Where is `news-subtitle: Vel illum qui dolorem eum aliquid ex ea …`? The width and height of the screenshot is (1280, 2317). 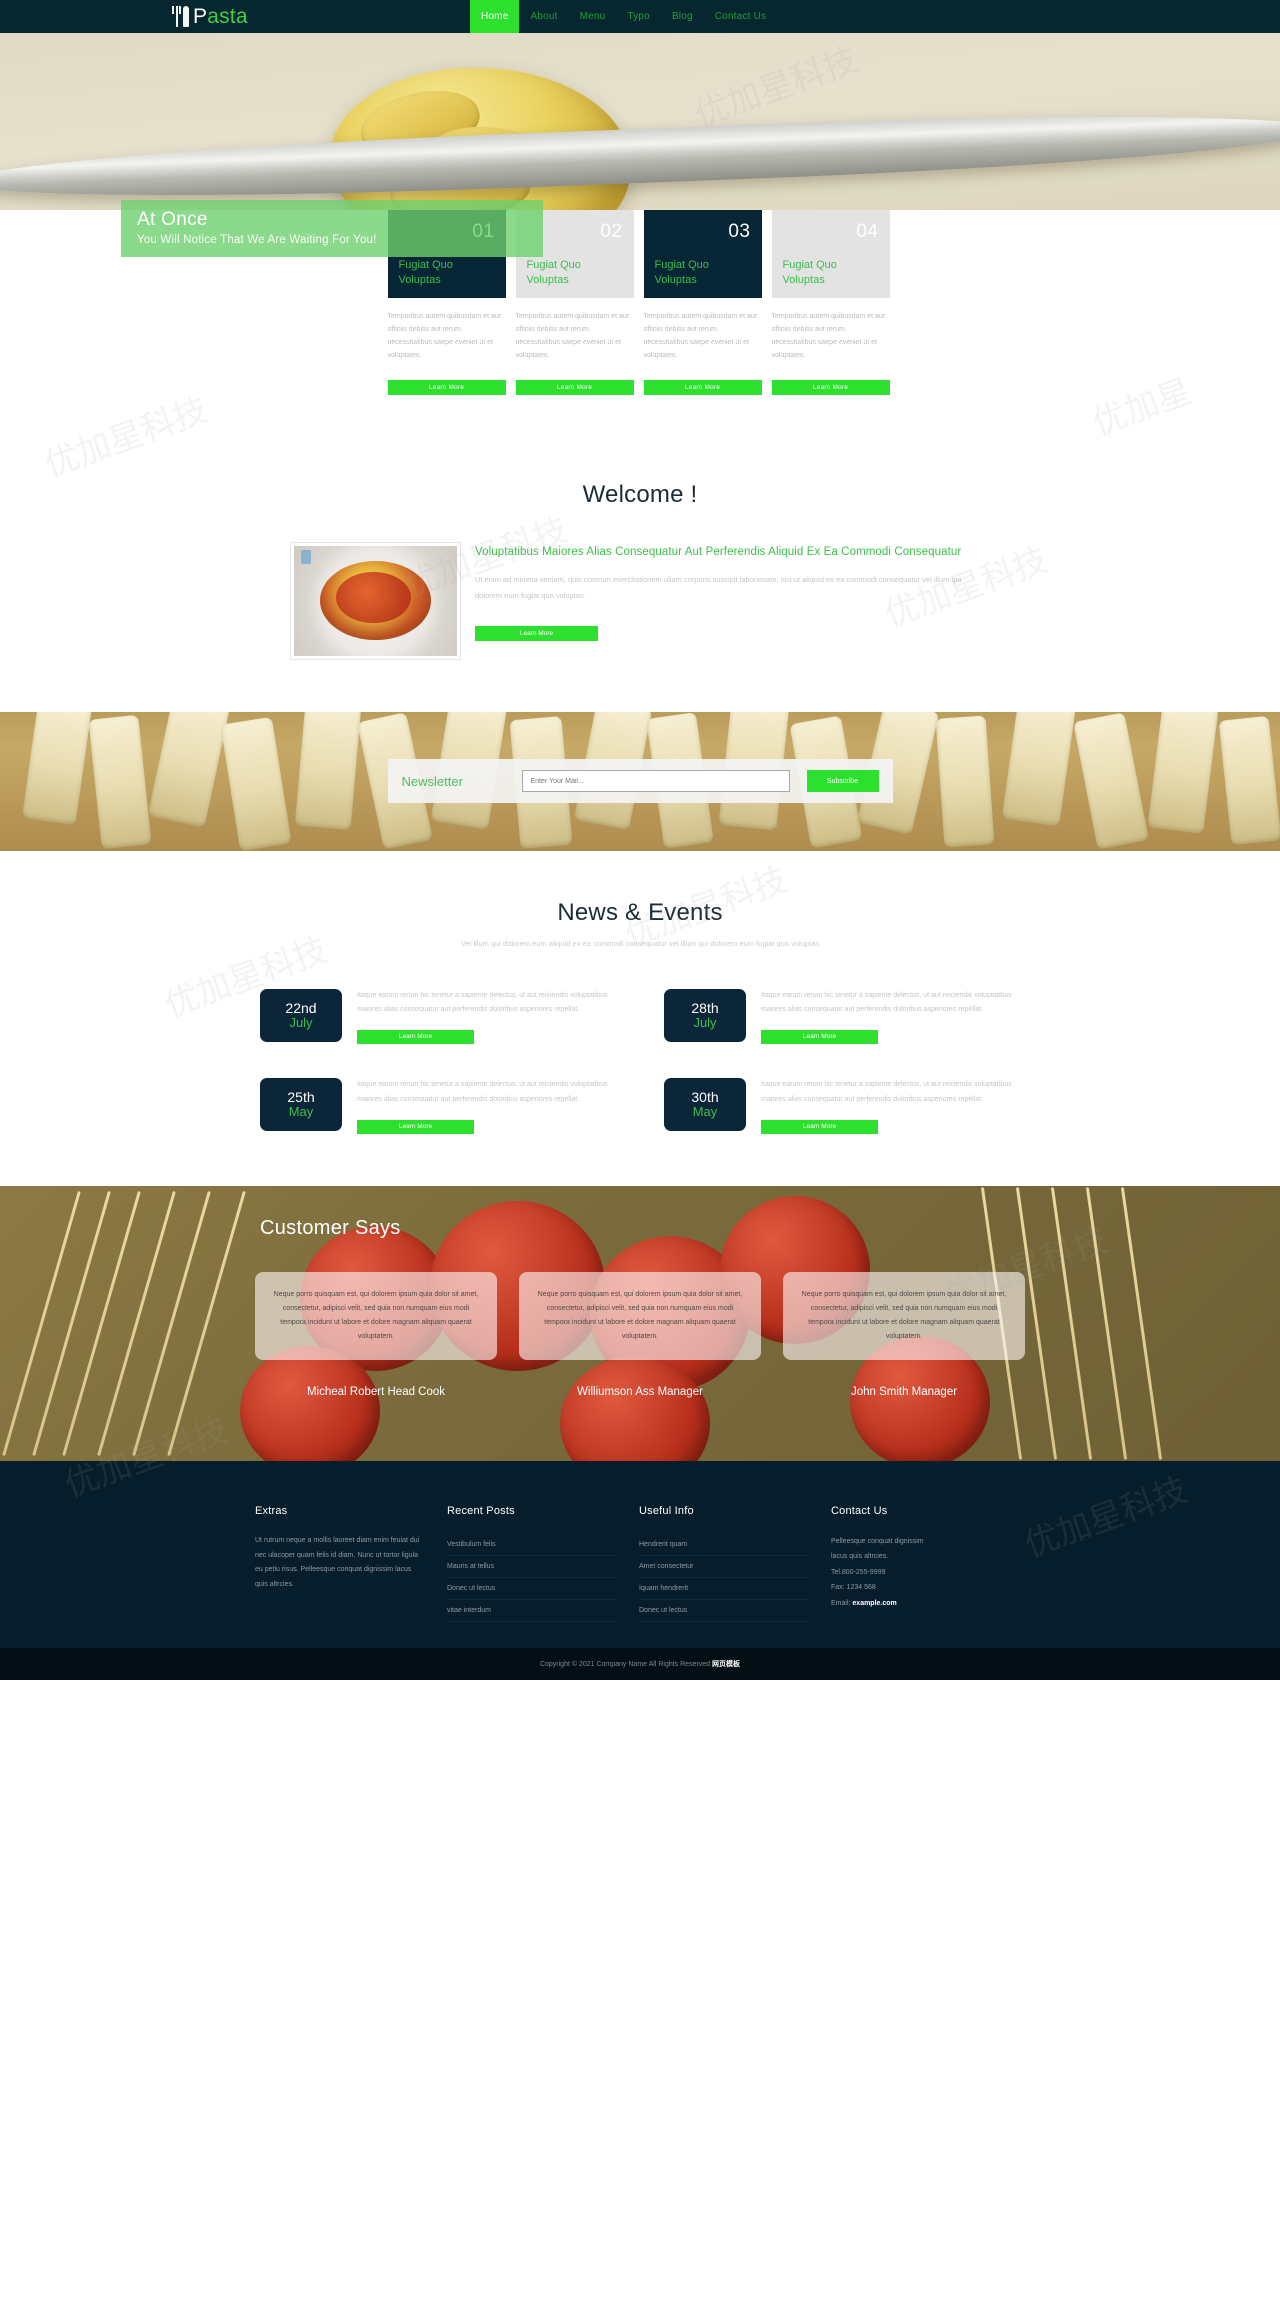
news-subtitle: Vel illum qui dolorem eum aliquid ex ea … is located at coordinates (640, 943).